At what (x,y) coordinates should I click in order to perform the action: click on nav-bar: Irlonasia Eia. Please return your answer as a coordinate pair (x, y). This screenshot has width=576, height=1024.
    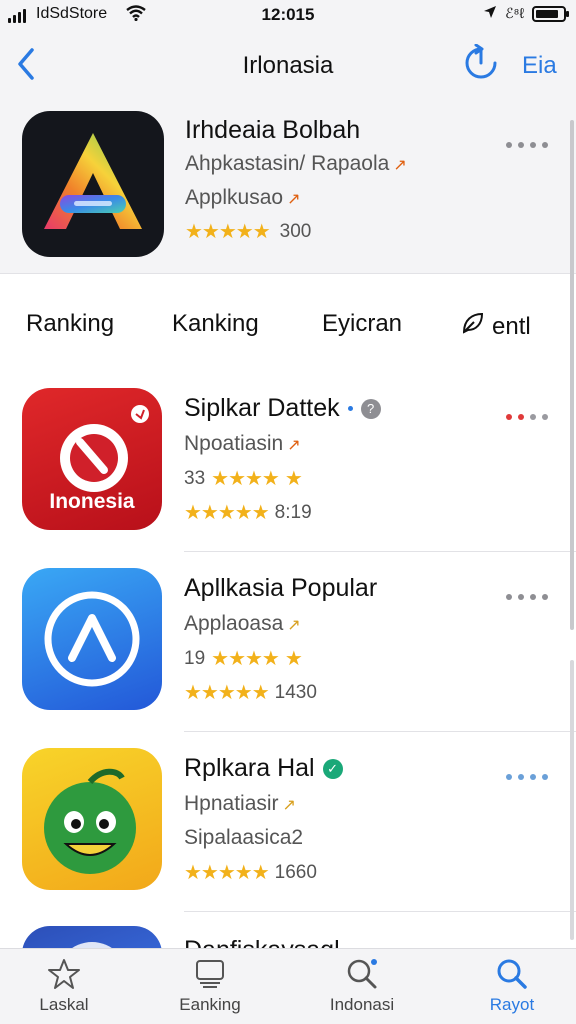
    Looking at the image, I should click on (288, 66).